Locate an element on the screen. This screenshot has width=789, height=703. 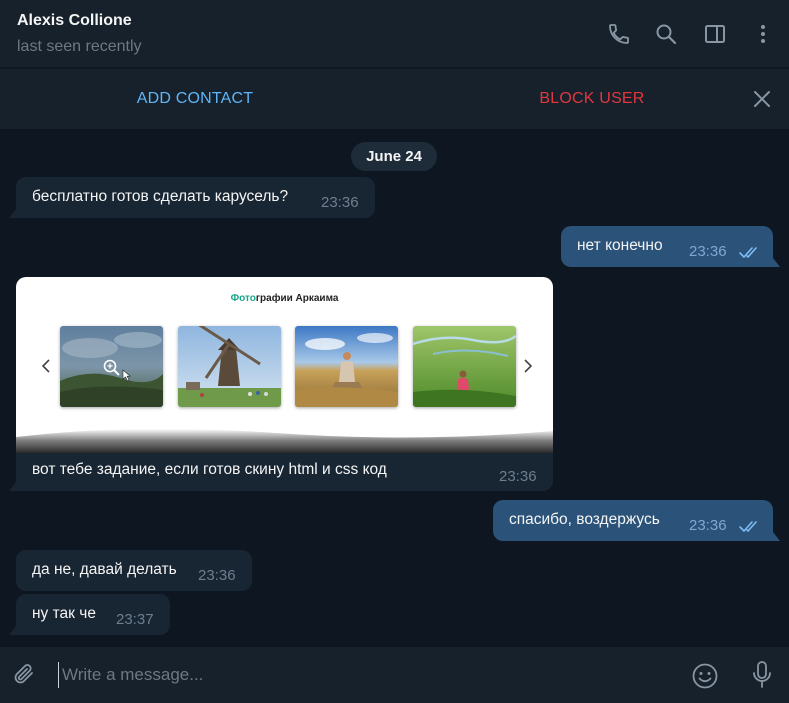
paperclip-icon is located at coordinates (23, 674).